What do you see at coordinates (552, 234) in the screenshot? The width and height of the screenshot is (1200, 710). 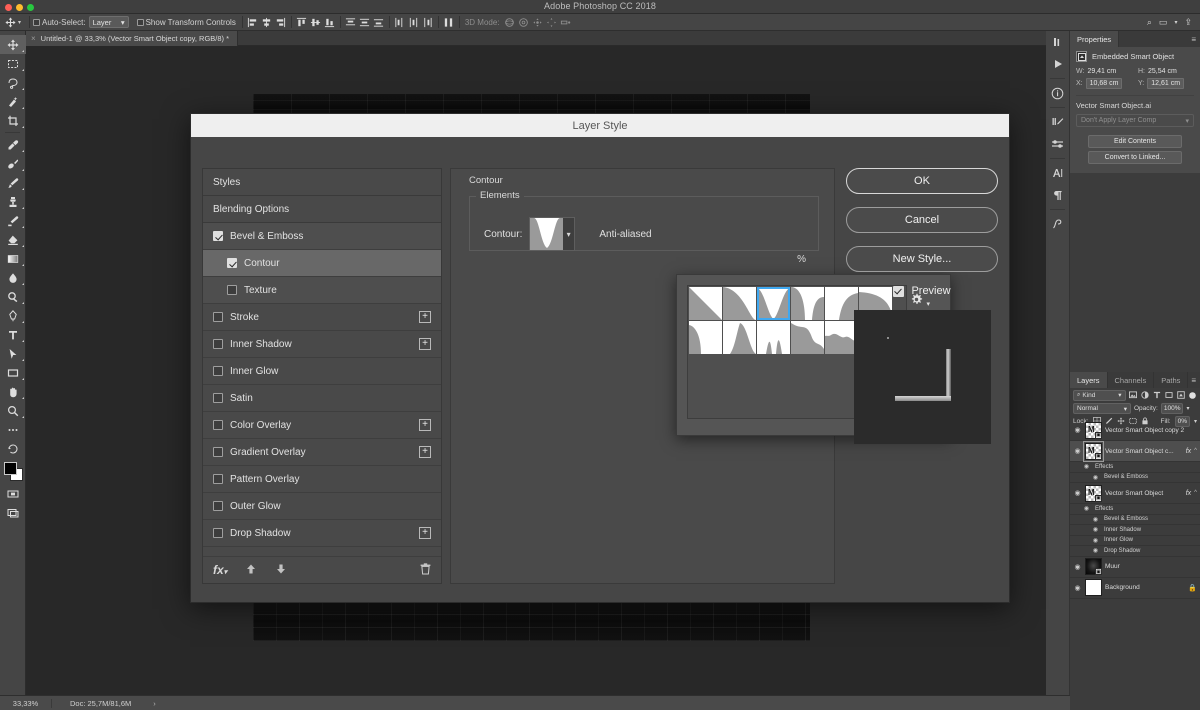 I see `contour-preset-dropdown: ▾` at bounding box center [552, 234].